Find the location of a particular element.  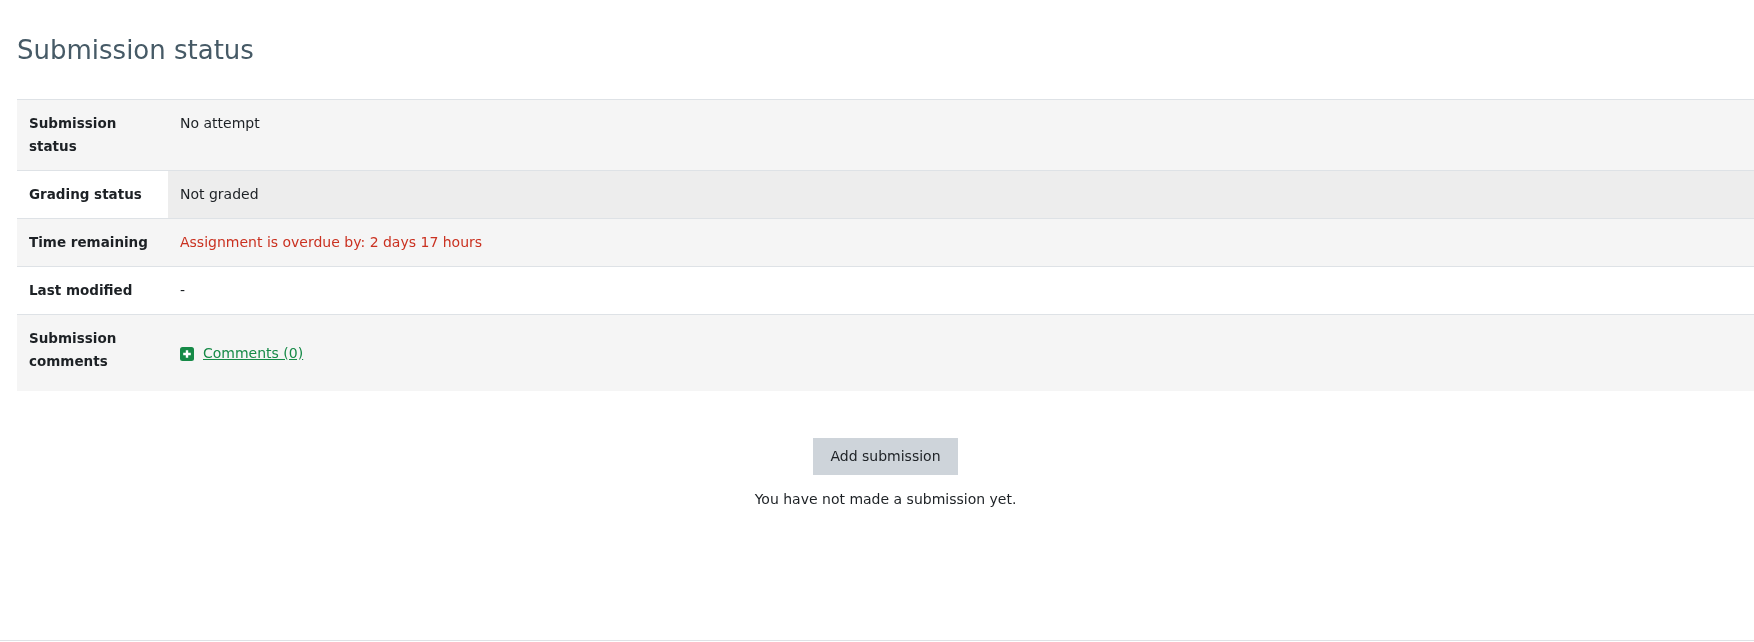

field-label: Submission comments is located at coordinates (73, 349).